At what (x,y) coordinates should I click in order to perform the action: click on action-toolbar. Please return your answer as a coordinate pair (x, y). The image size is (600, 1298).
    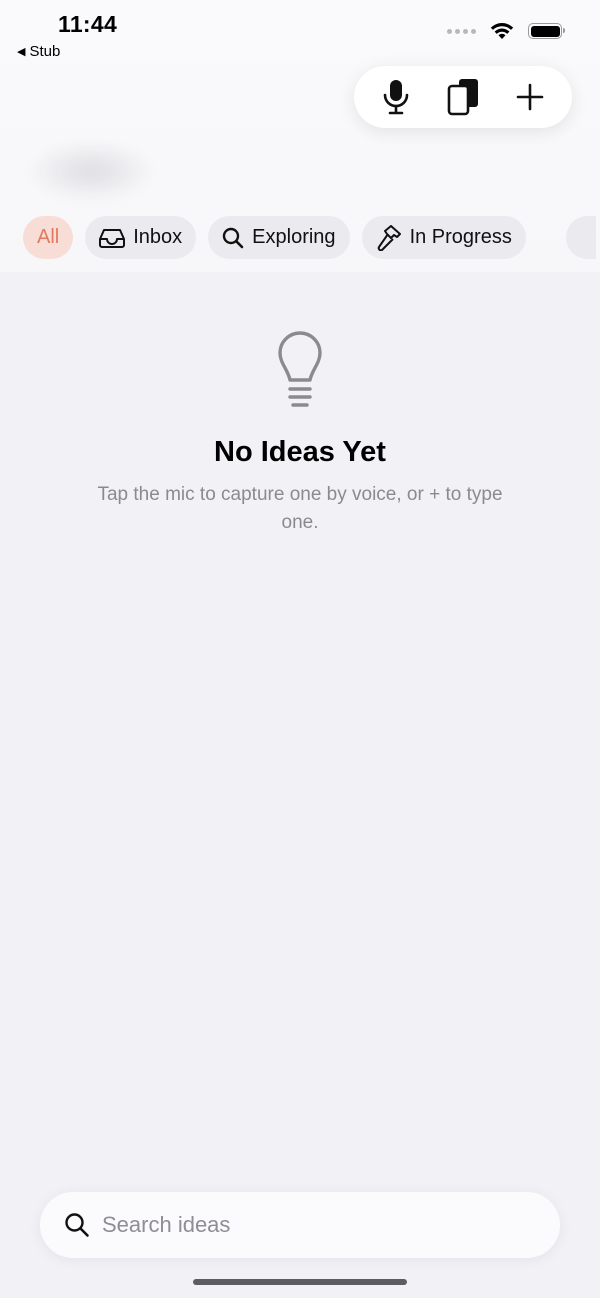
    Looking at the image, I should click on (463, 97).